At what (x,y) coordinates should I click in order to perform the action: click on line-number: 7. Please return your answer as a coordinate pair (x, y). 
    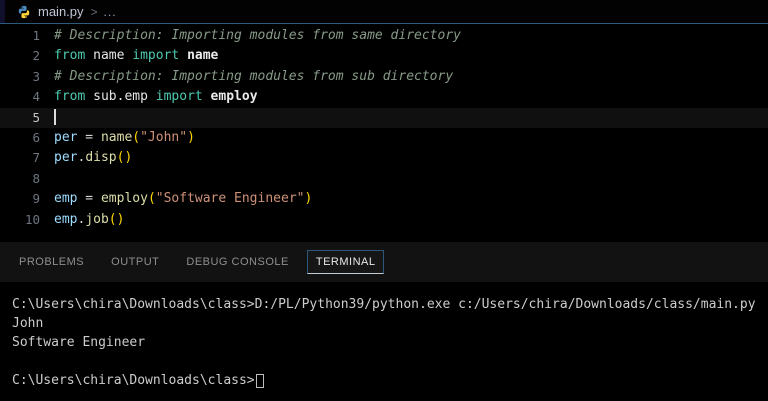
    Looking at the image, I should click on (36, 158).